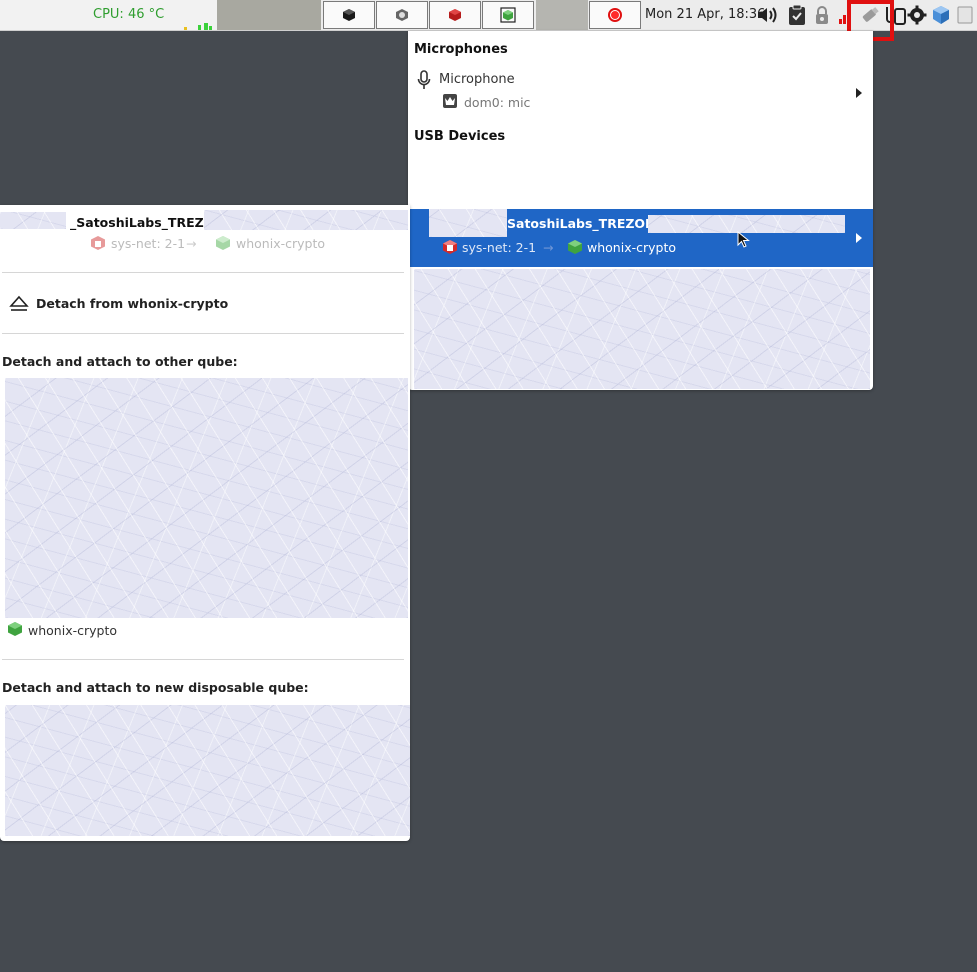 The width and height of the screenshot is (977, 972). Describe the element at coordinates (640, 92) in the screenshot. I see `microphone-item: Microphone dom0: mic` at that location.